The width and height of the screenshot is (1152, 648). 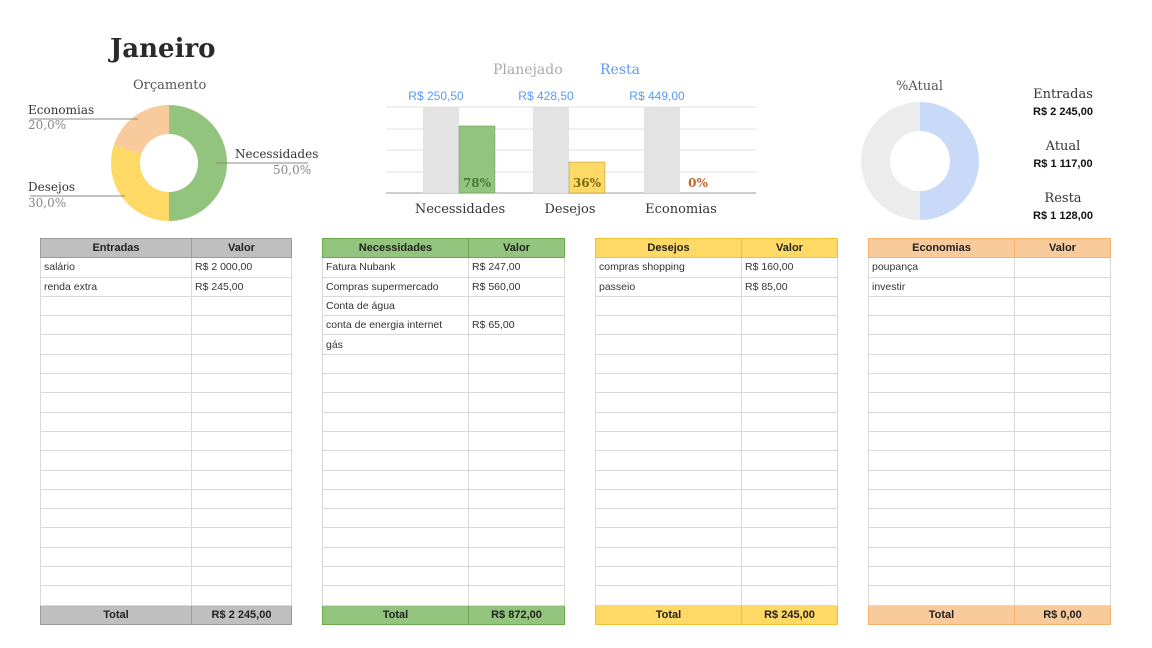 I want to click on economias-header-item: Economias, so click(x=941, y=248).